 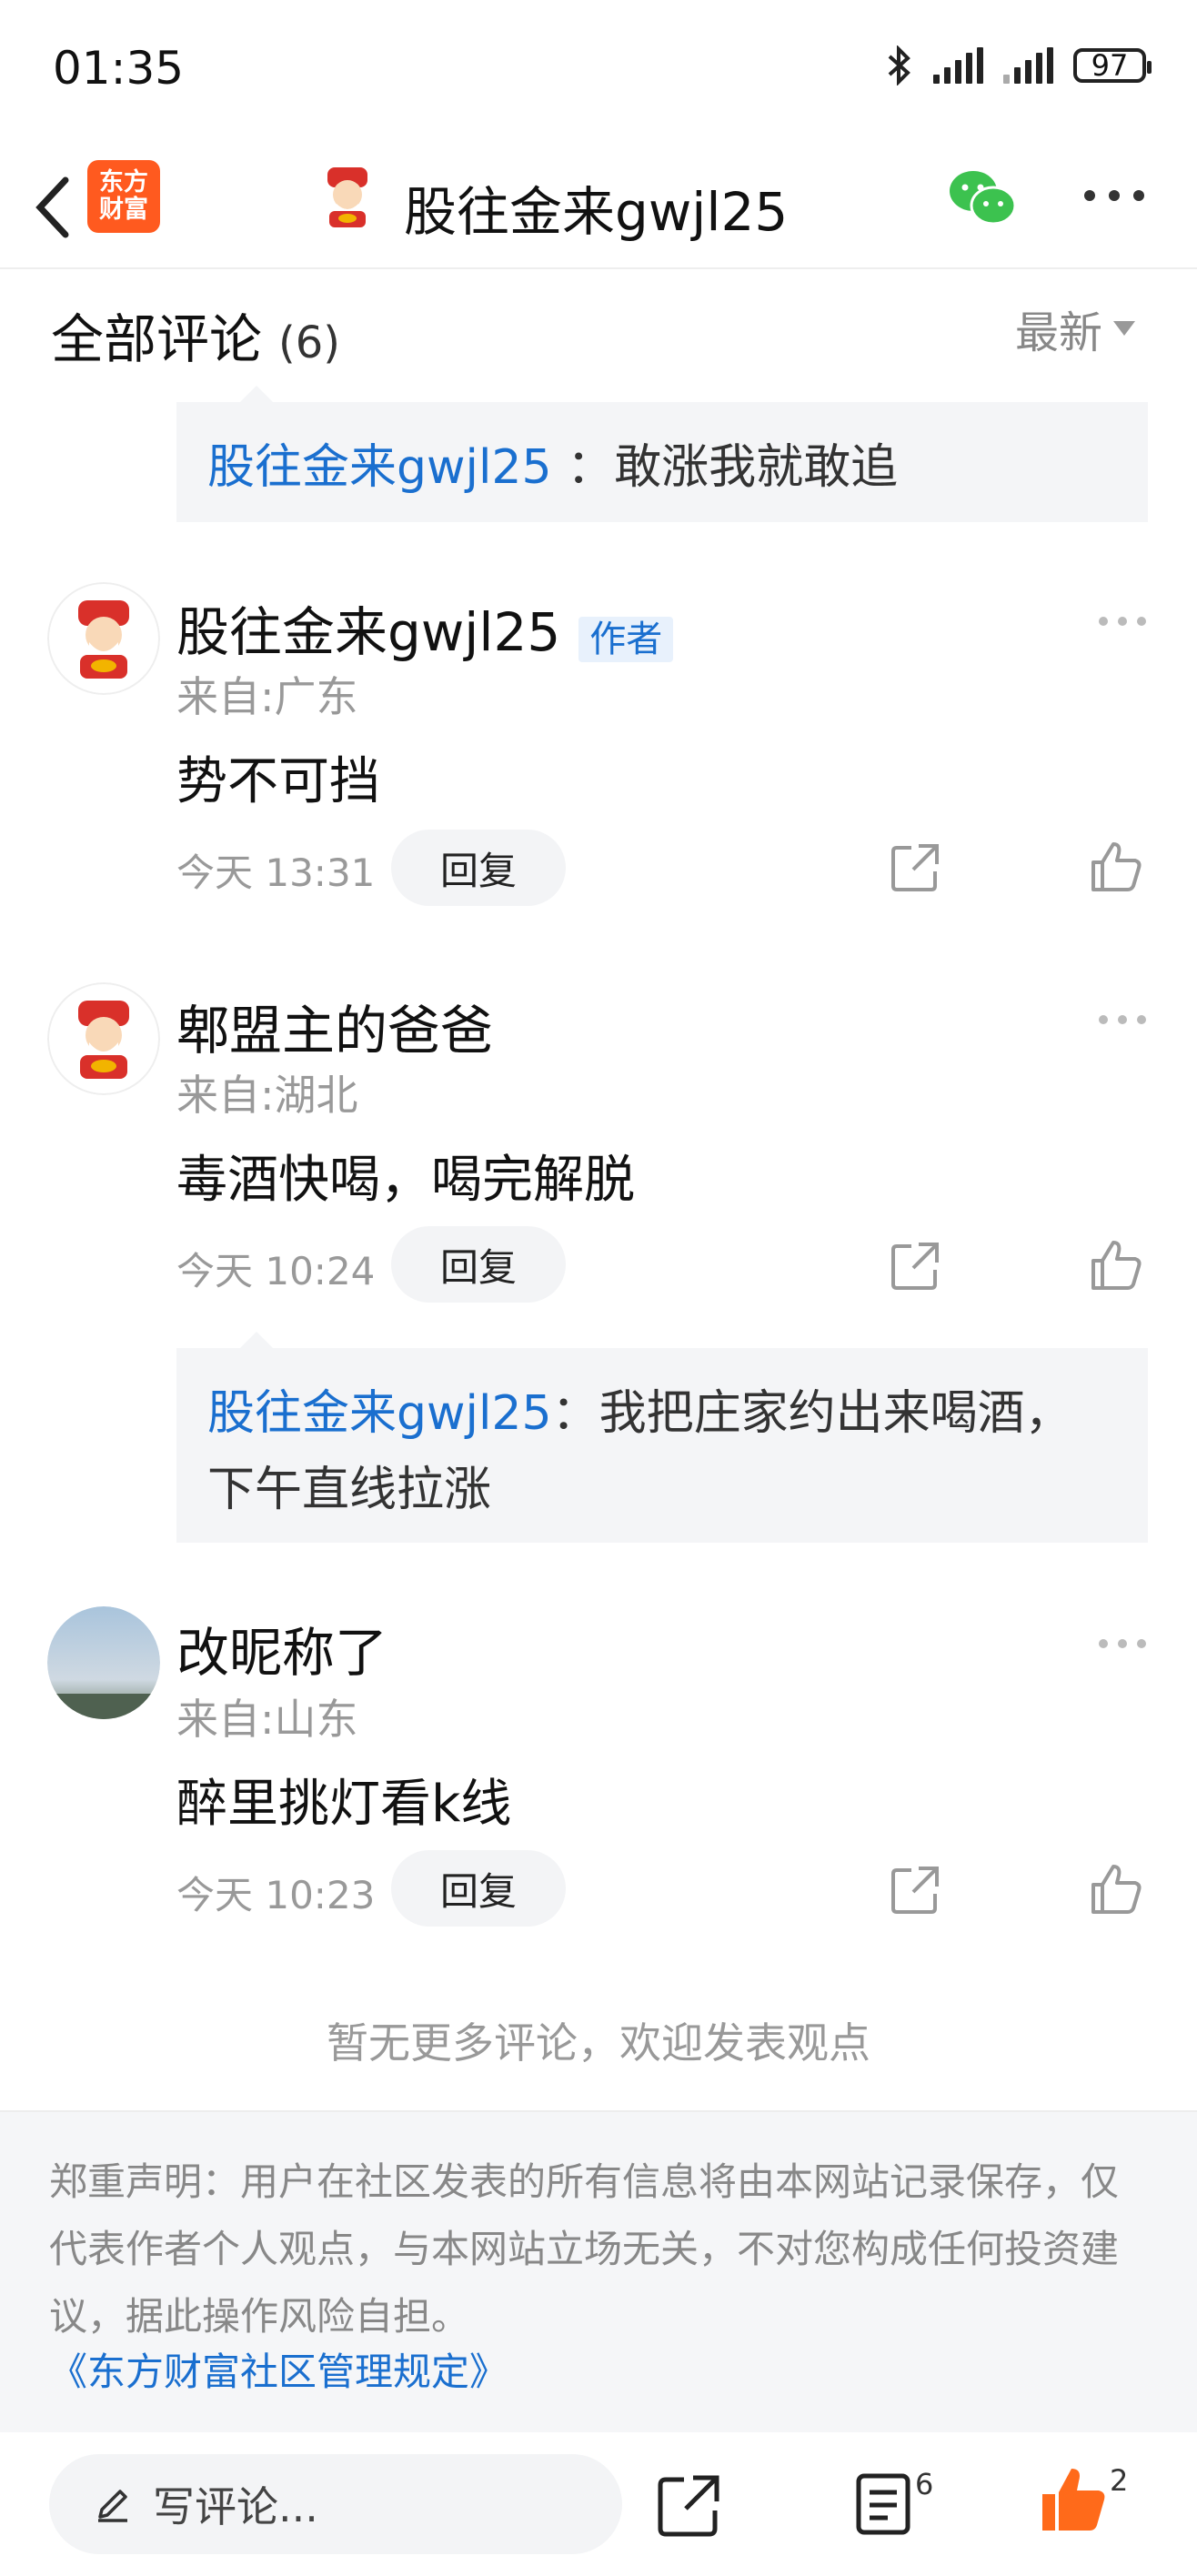 What do you see at coordinates (924, 2484) in the screenshot?
I see `comment-count-badge: 6` at bounding box center [924, 2484].